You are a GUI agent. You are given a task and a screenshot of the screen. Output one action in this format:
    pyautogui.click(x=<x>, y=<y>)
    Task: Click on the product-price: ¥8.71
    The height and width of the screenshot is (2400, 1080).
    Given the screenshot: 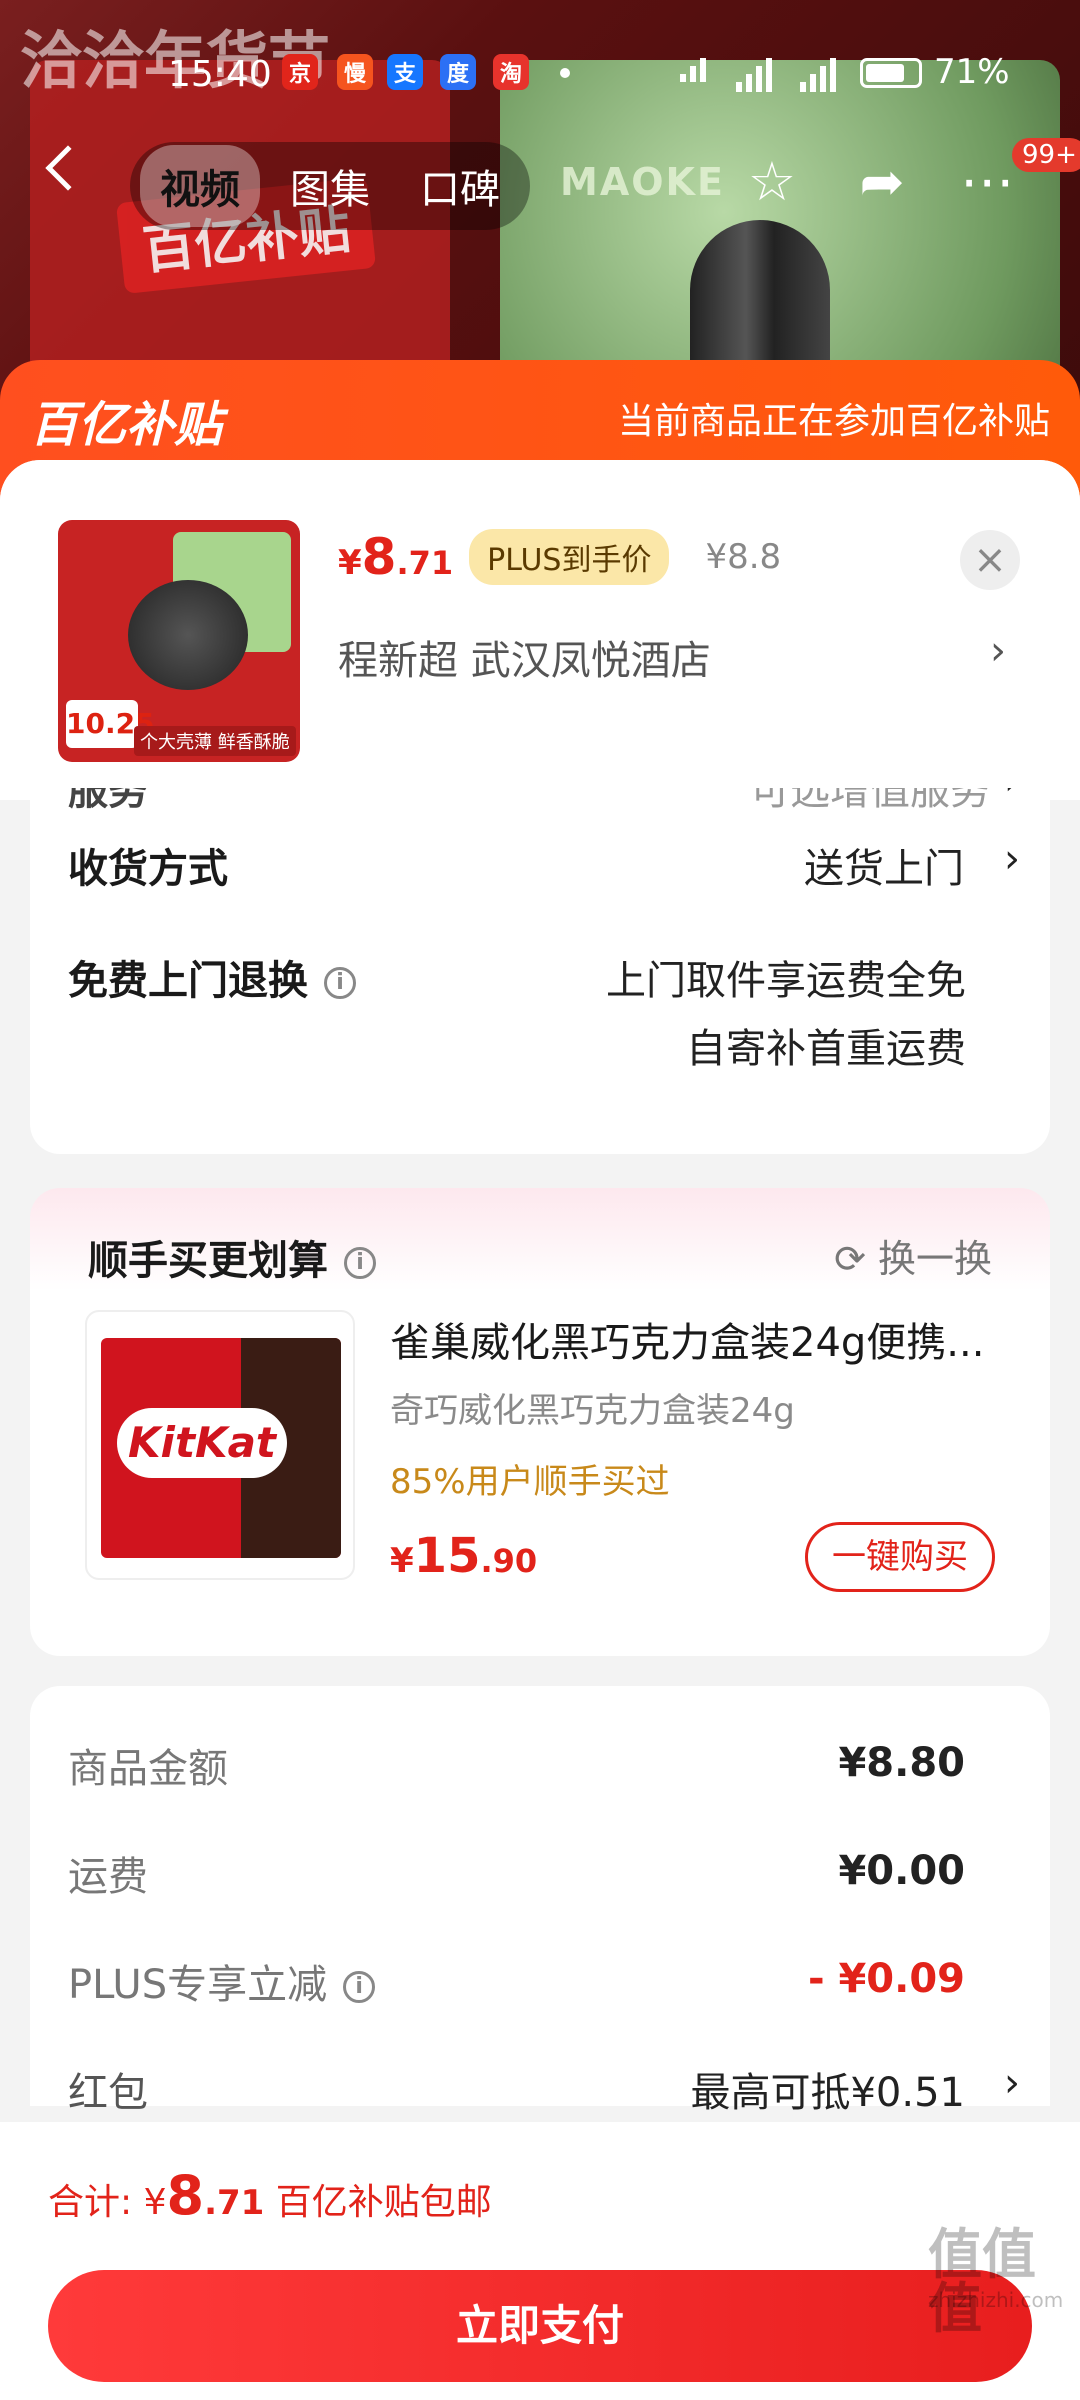 What is the action you would take?
    pyautogui.click(x=396, y=557)
    